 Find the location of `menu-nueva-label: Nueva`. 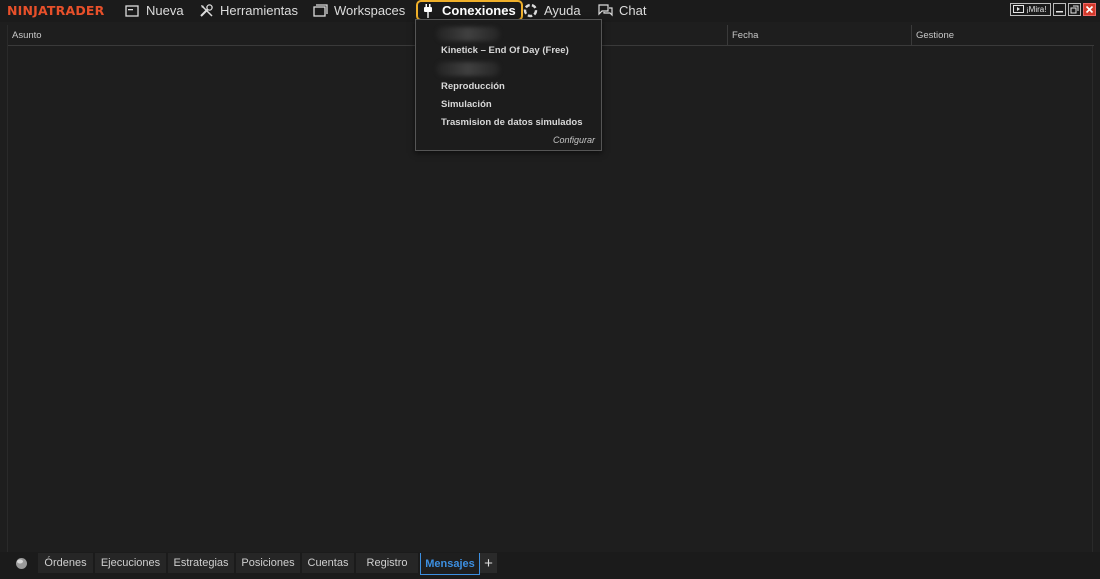

menu-nueva-label: Nueva is located at coordinates (165, 10).